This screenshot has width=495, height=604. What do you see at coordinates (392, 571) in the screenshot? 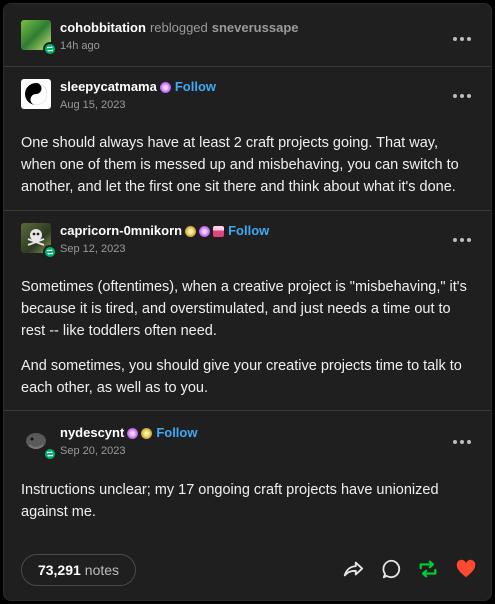
I see `reply-icon` at bounding box center [392, 571].